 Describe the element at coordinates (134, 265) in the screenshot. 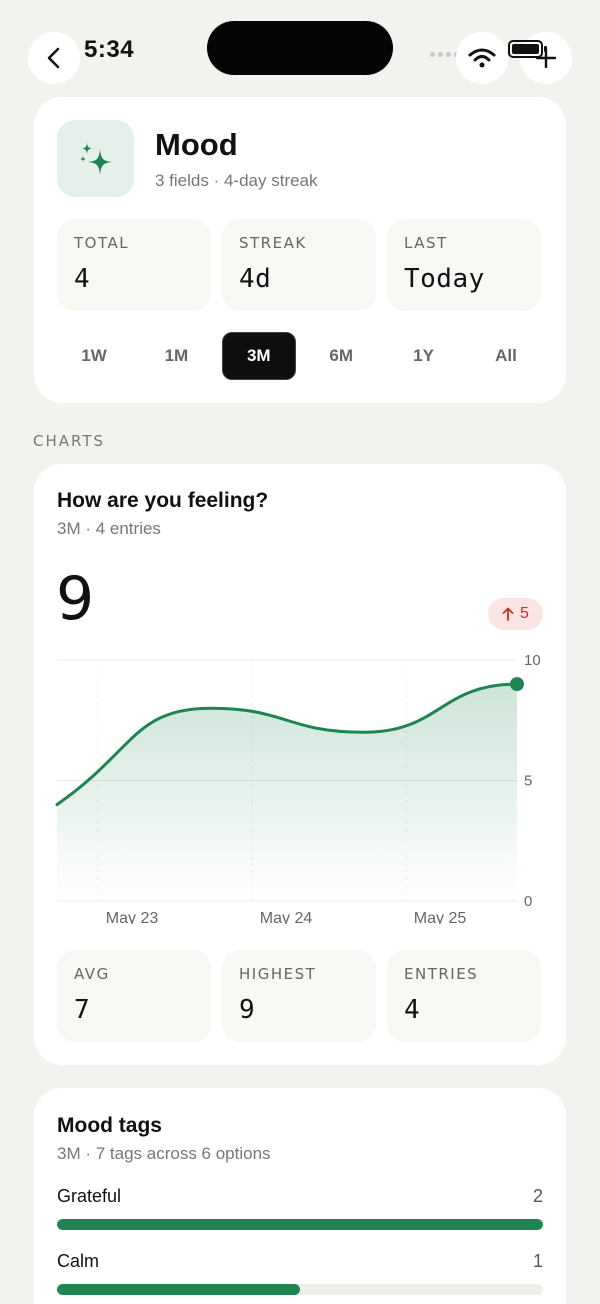

I see `stat-total: TOTAL 4` at that location.